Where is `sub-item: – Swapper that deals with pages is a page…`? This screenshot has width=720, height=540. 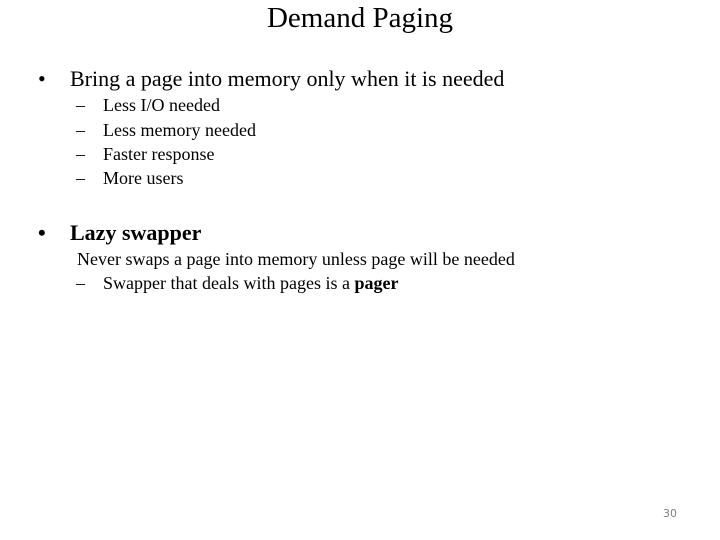 sub-item: – Swapper that deals with pages is a page… is located at coordinates (237, 283).